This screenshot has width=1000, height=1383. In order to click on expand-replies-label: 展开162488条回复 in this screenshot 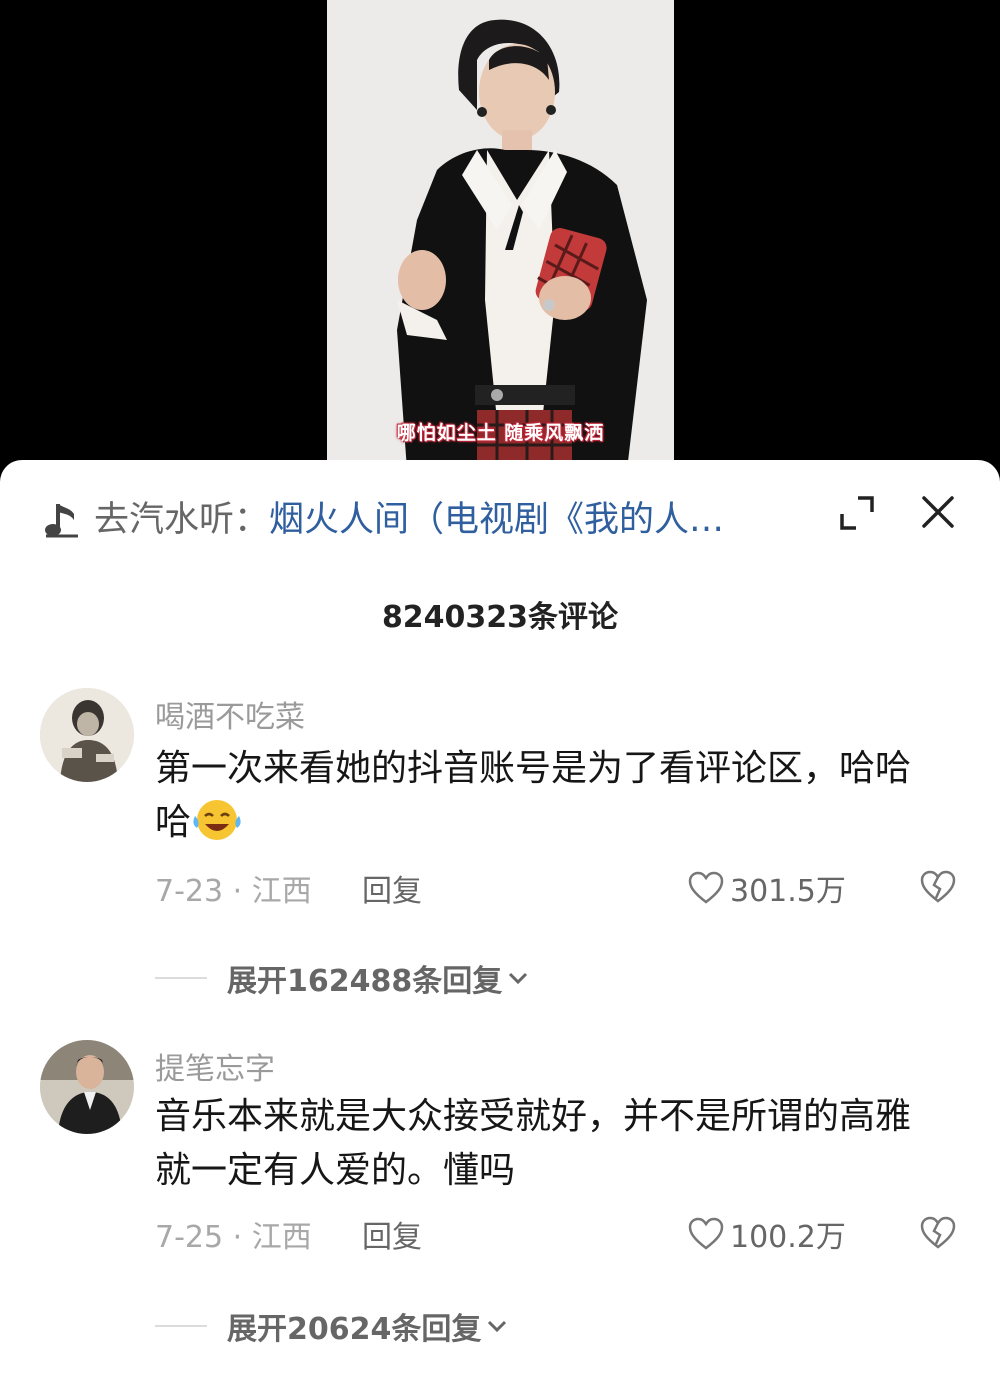, I will do `click(365, 981)`.